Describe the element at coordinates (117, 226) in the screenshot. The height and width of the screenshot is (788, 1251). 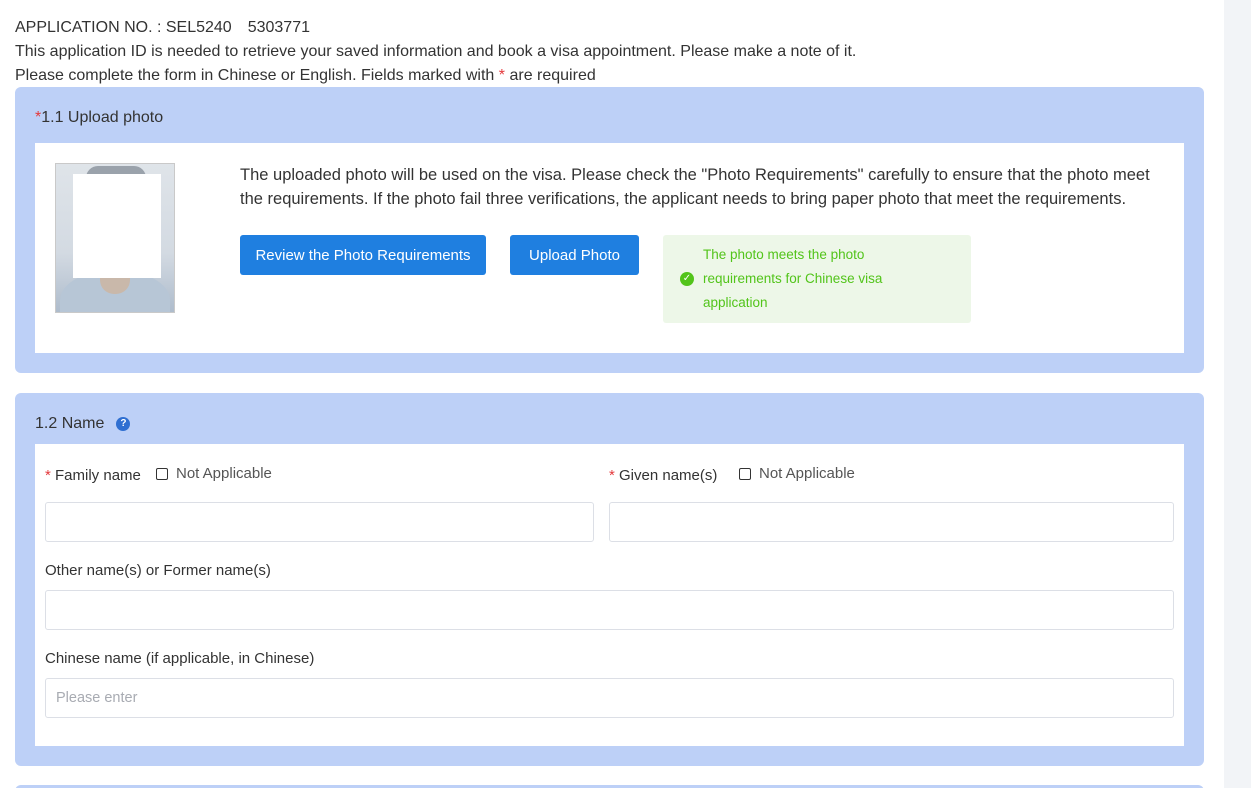
I see `photo-redaction` at that location.